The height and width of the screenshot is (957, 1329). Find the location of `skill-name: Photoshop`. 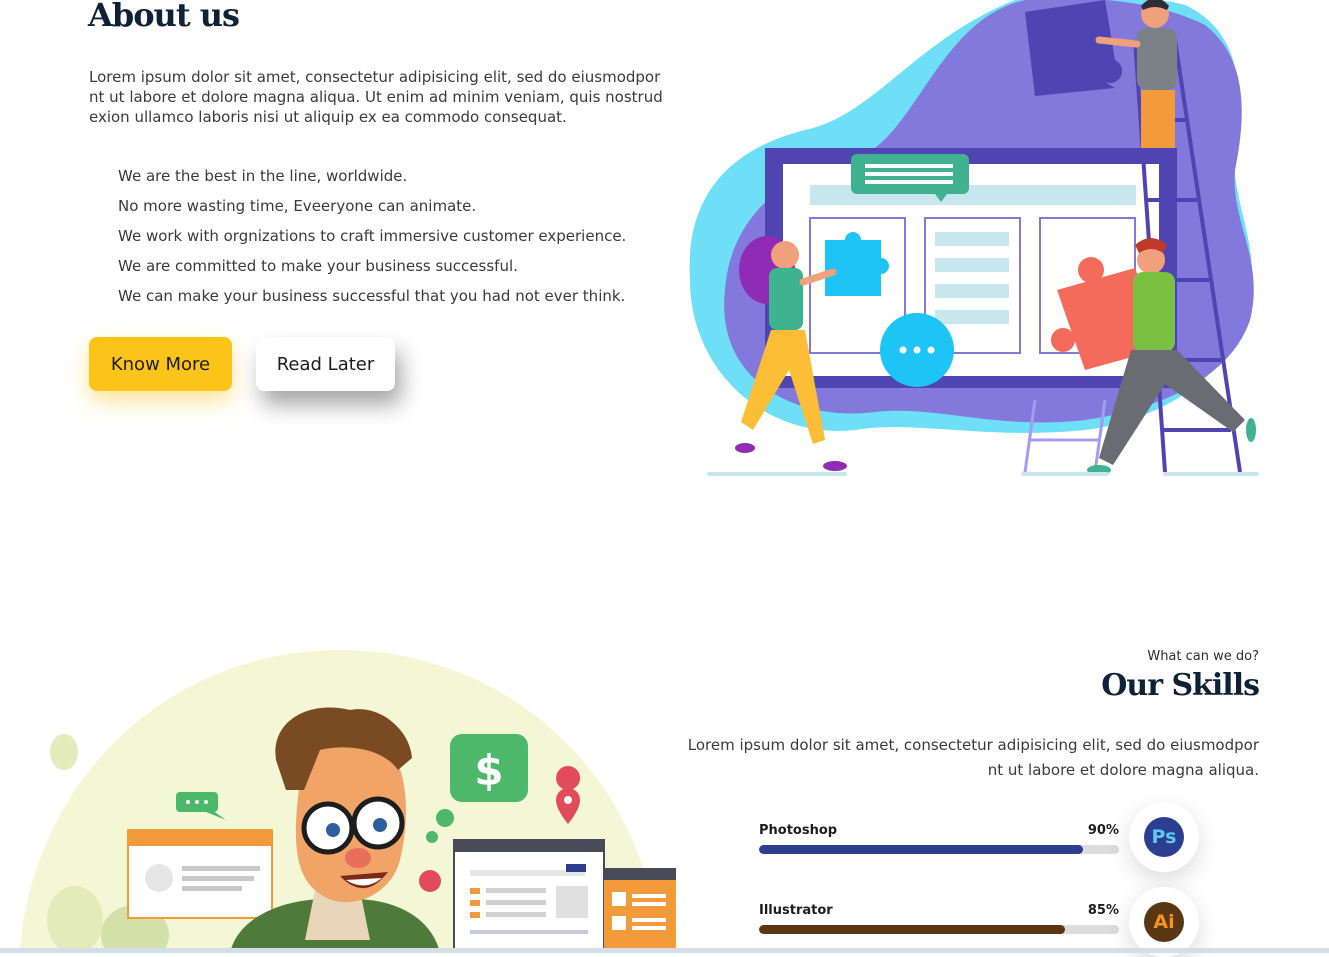

skill-name: Photoshop is located at coordinates (798, 830).